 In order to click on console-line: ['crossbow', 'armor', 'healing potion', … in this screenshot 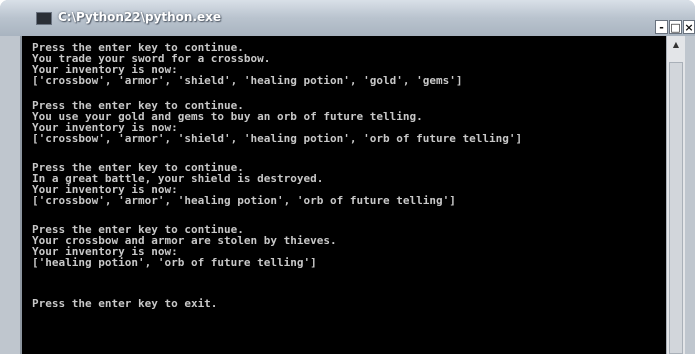, I will do `click(244, 200)`.